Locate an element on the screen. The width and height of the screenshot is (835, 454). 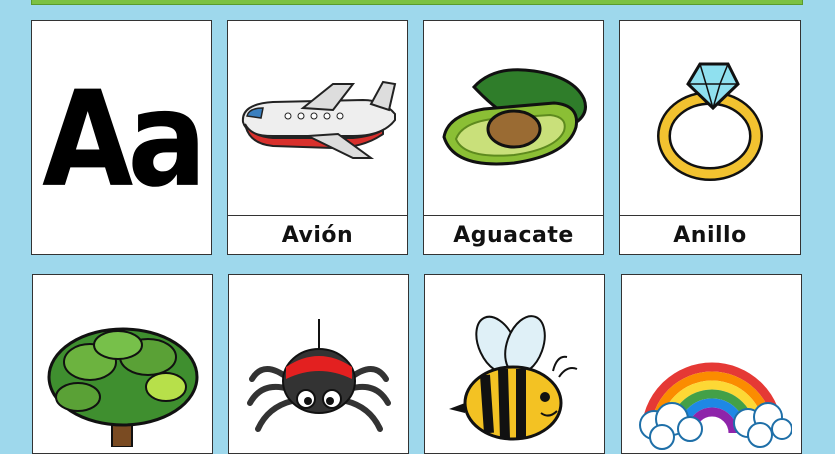
letter-display: Aa is located at coordinates (124, 138).